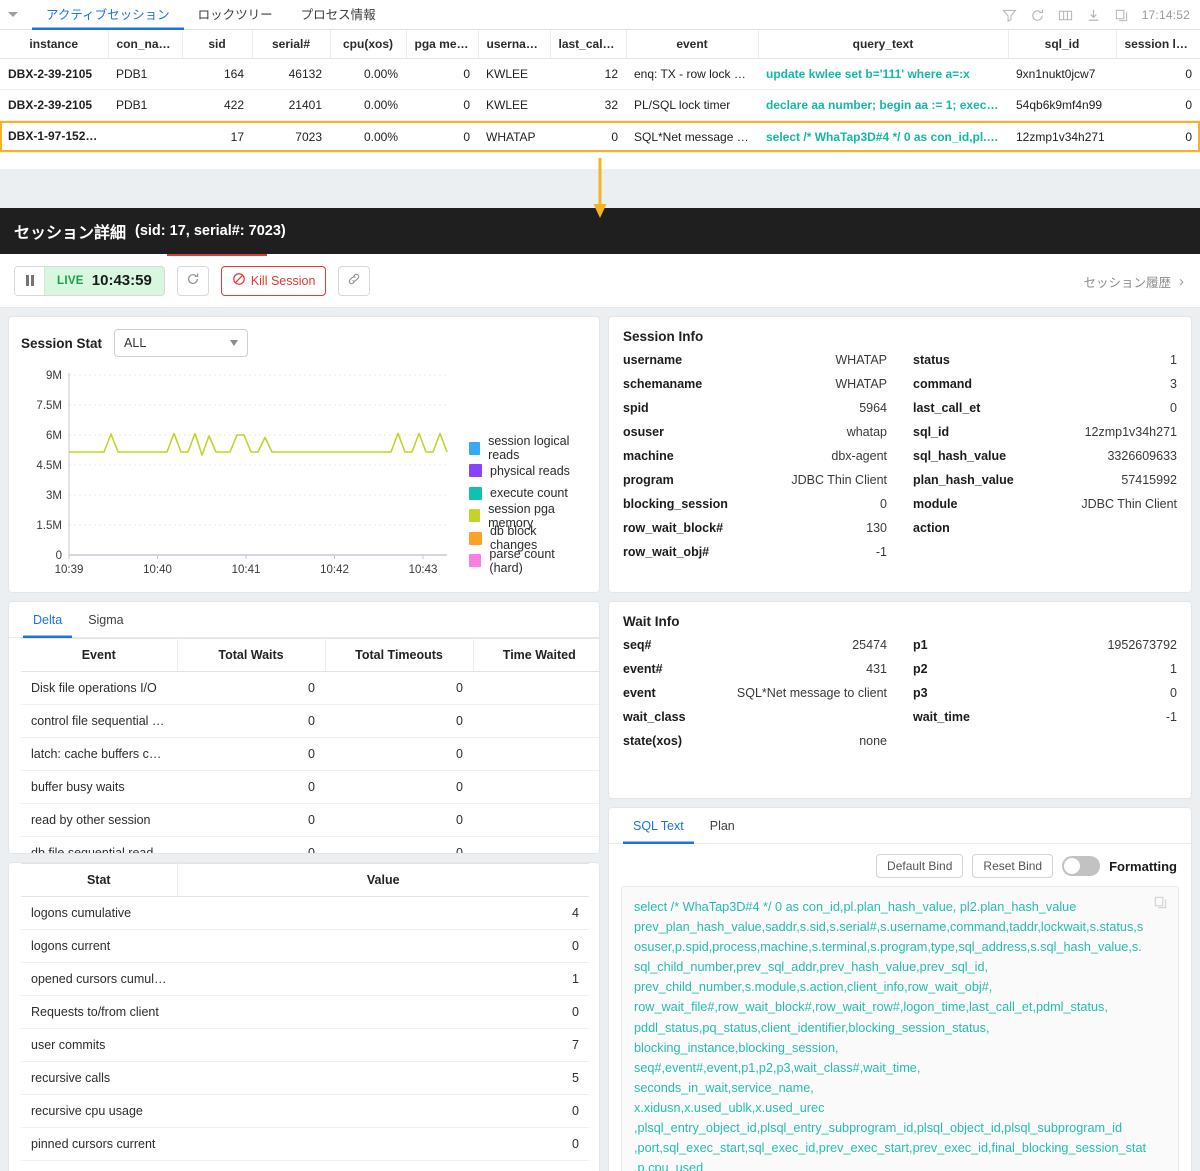 The image size is (1200, 1171). I want to click on info-key: event#, so click(643, 669).